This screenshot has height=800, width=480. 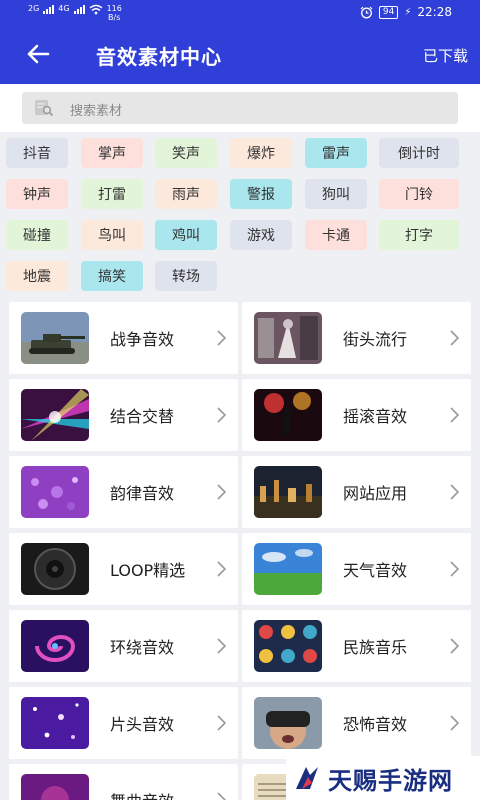 I want to click on tag-chip: 狗叫, so click(x=336, y=194).